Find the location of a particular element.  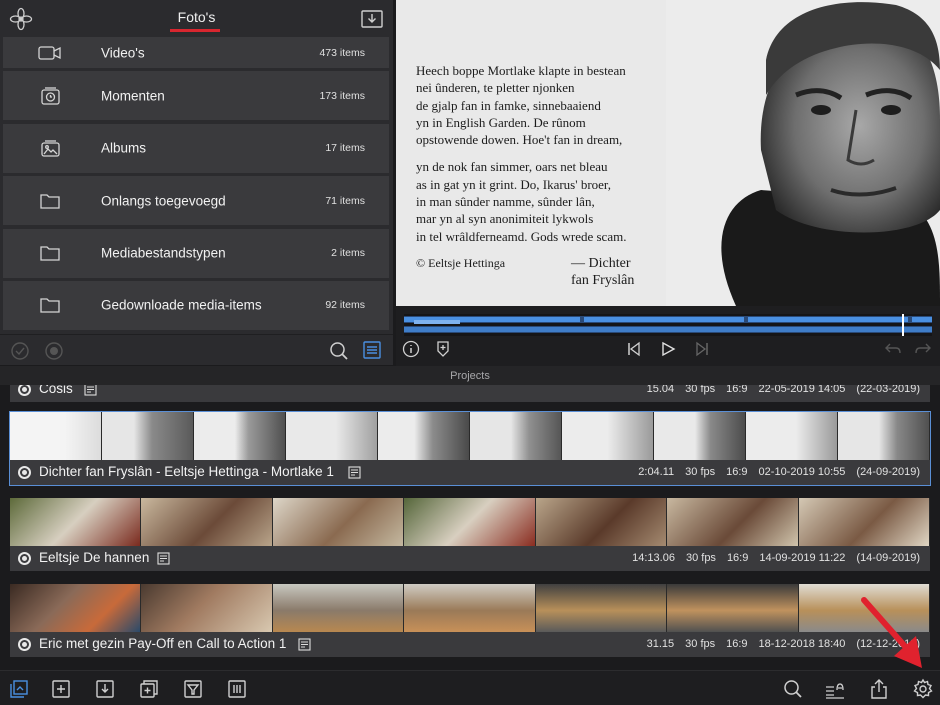

filter-icon is located at coordinates (193, 689).